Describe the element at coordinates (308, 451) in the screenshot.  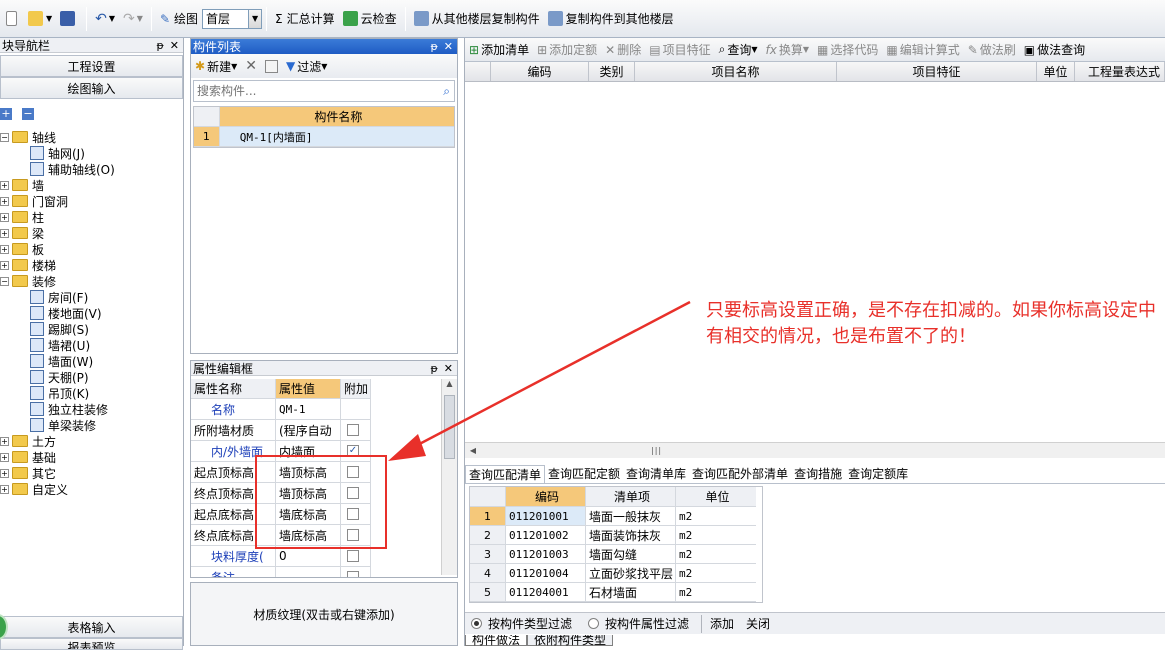
I see `property-value: 内墙面` at that location.